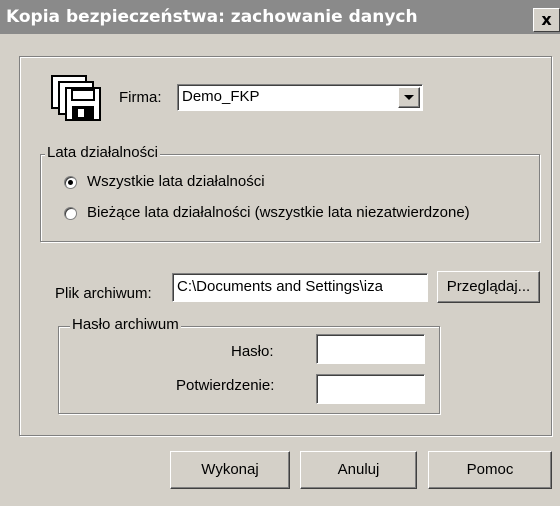 The width and height of the screenshot is (560, 506). I want to click on help-button-label: Pomoc, so click(490, 469).